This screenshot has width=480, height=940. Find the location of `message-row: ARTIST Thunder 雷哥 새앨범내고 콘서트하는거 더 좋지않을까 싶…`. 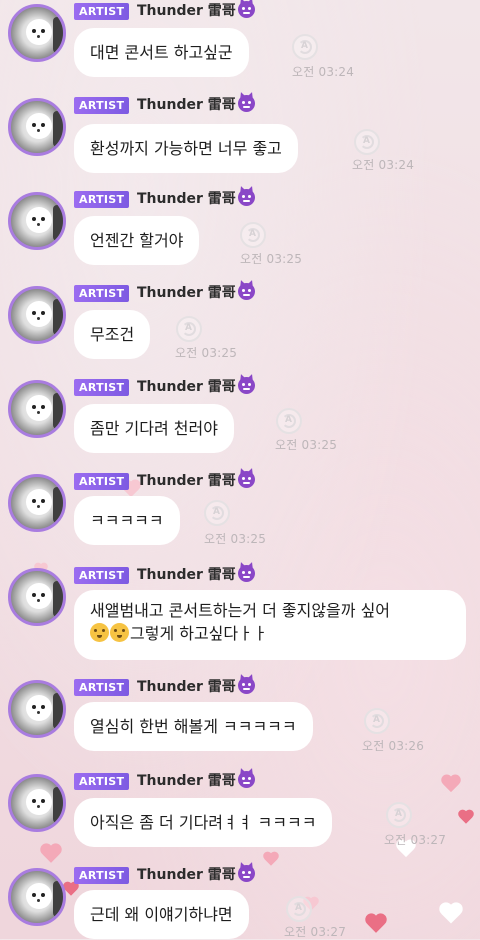

message-row: ARTIST Thunder 雷哥 새앨범내고 콘서트하는거 더 좋지않을까 싶… is located at coordinates (240, 620).